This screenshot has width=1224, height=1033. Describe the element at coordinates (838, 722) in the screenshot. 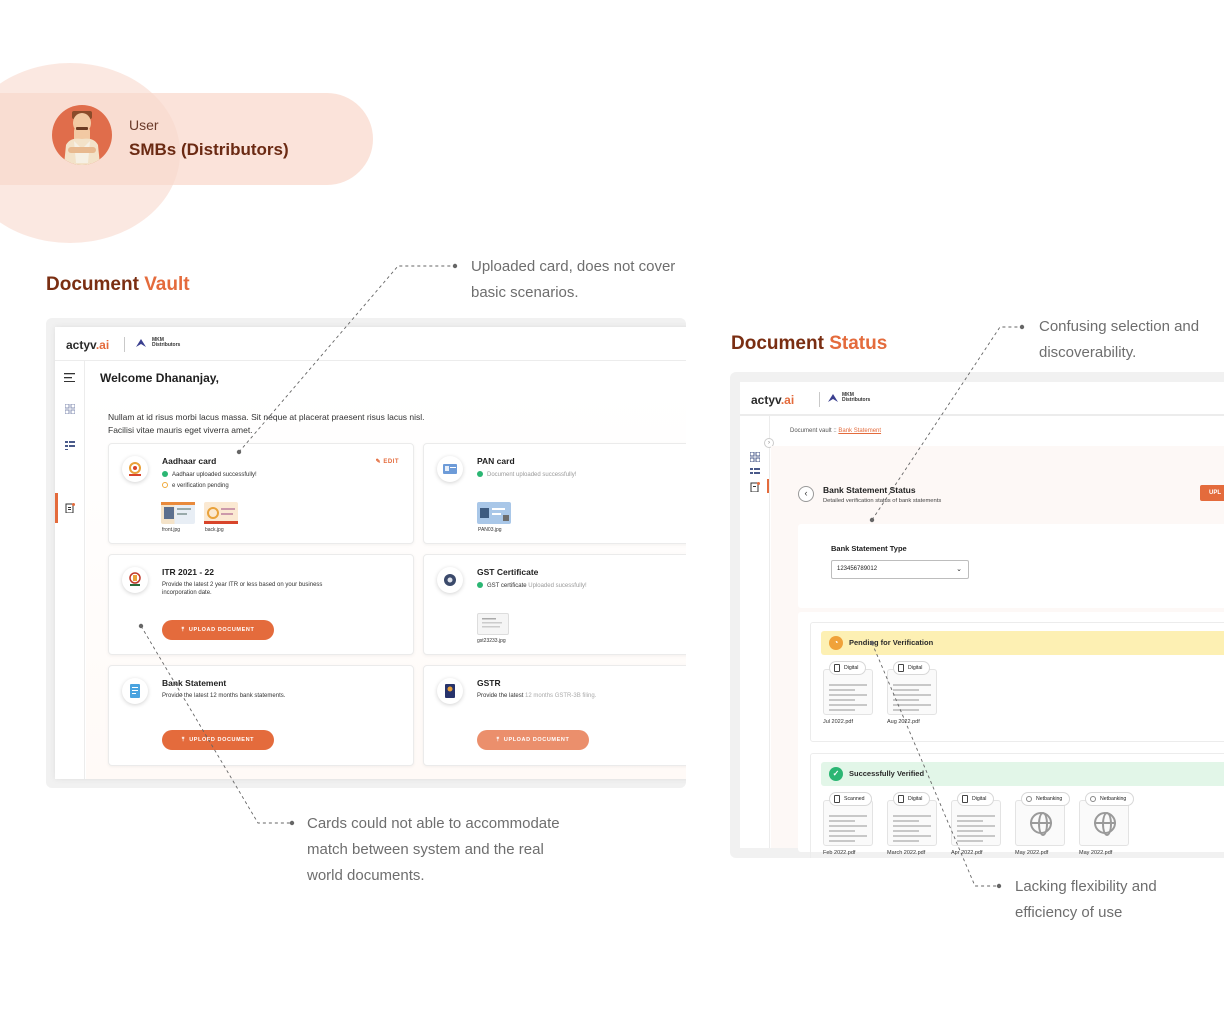

I see `file-name: Jul 2022.pdf` at that location.